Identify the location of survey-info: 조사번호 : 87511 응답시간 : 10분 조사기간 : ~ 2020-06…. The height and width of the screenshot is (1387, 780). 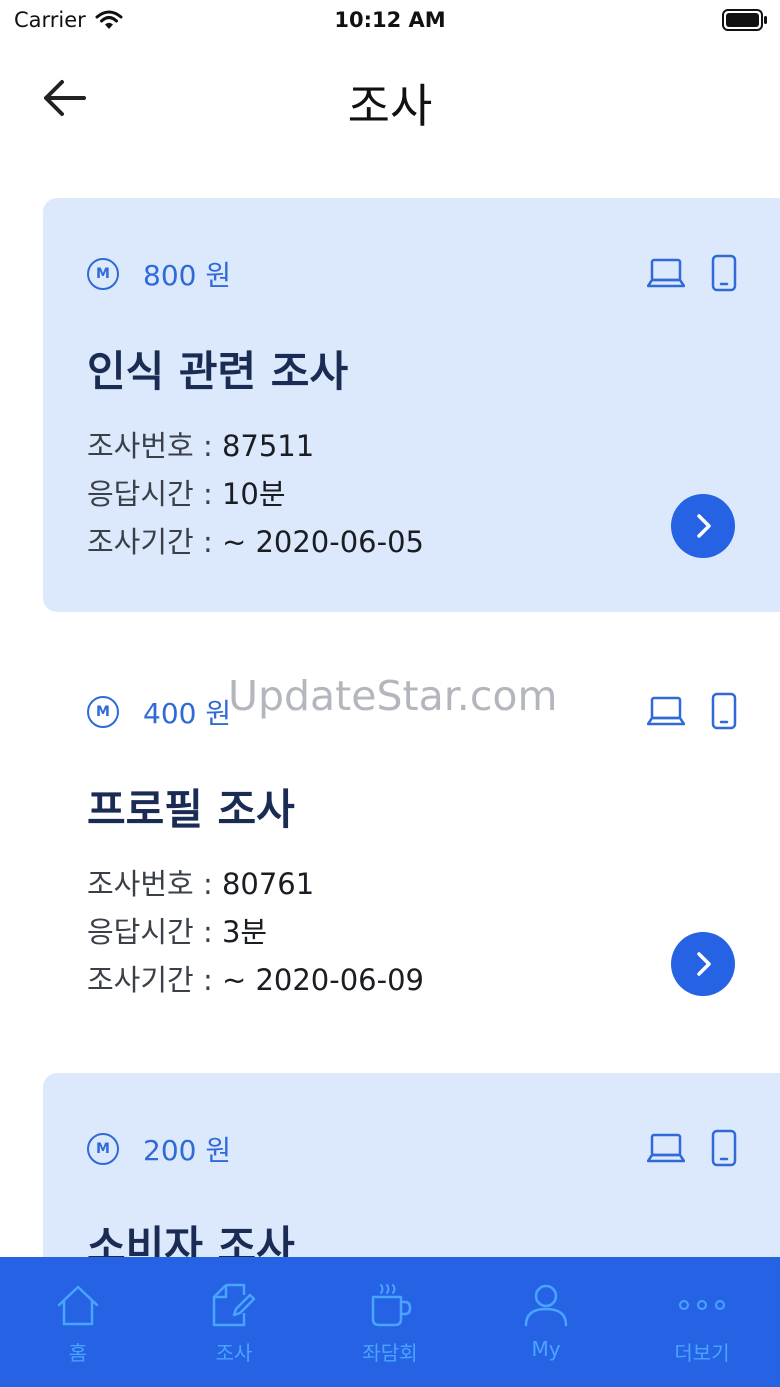
(255, 494).